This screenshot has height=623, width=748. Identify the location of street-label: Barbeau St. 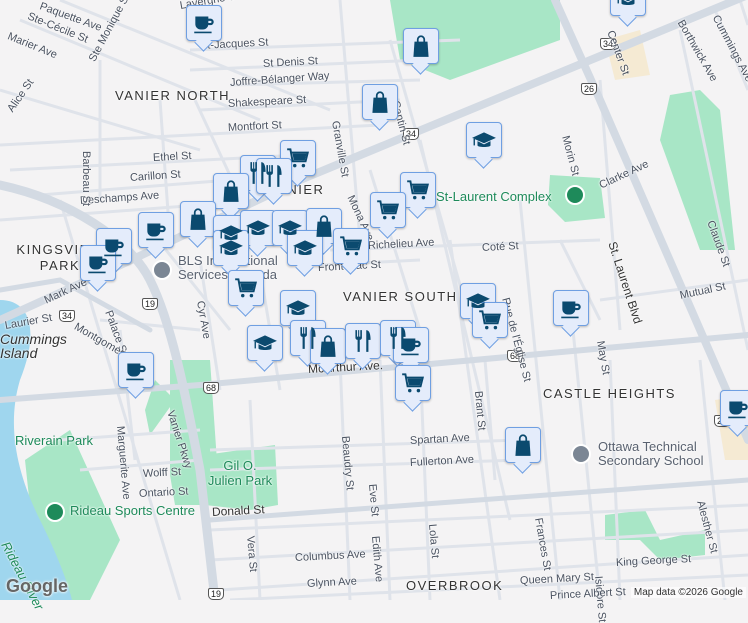
(86, 179).